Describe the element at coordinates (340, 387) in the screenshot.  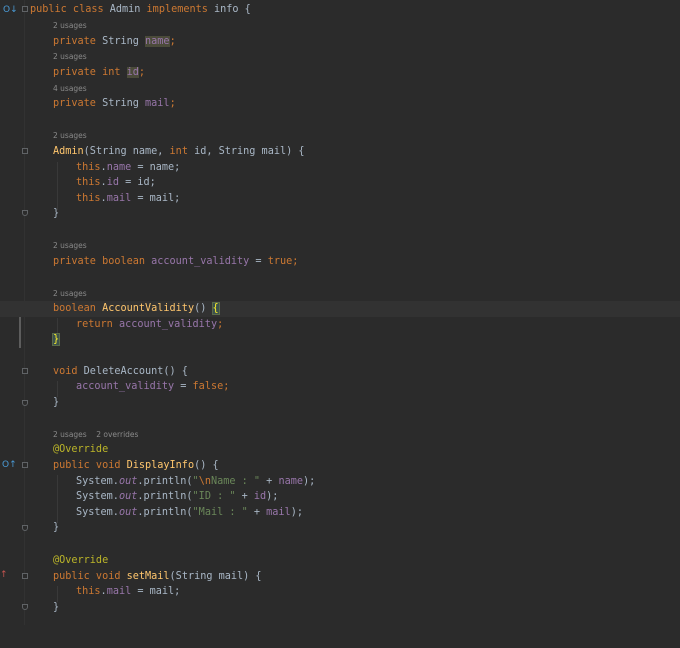
I see `code-line: account_validity = false;` at that location.